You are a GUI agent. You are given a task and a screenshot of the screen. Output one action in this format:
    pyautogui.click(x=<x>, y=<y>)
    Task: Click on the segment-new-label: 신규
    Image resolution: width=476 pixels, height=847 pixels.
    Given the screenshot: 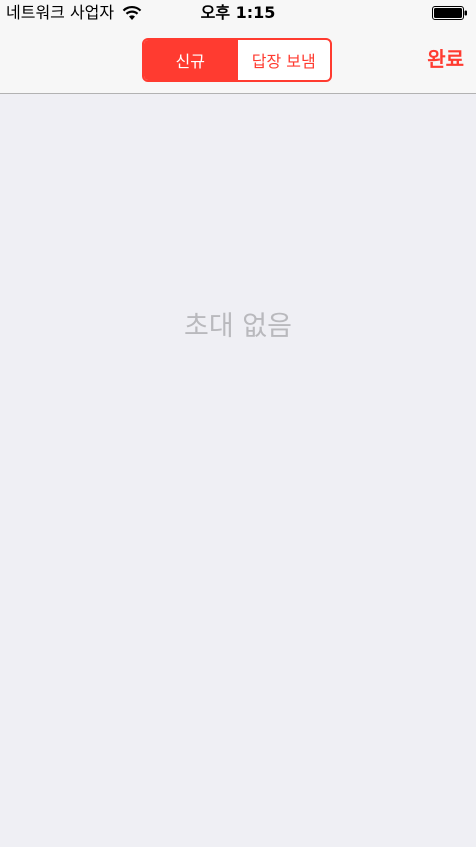 What is the action you would take?
    pyautogui.click(x=190, y=61)
    